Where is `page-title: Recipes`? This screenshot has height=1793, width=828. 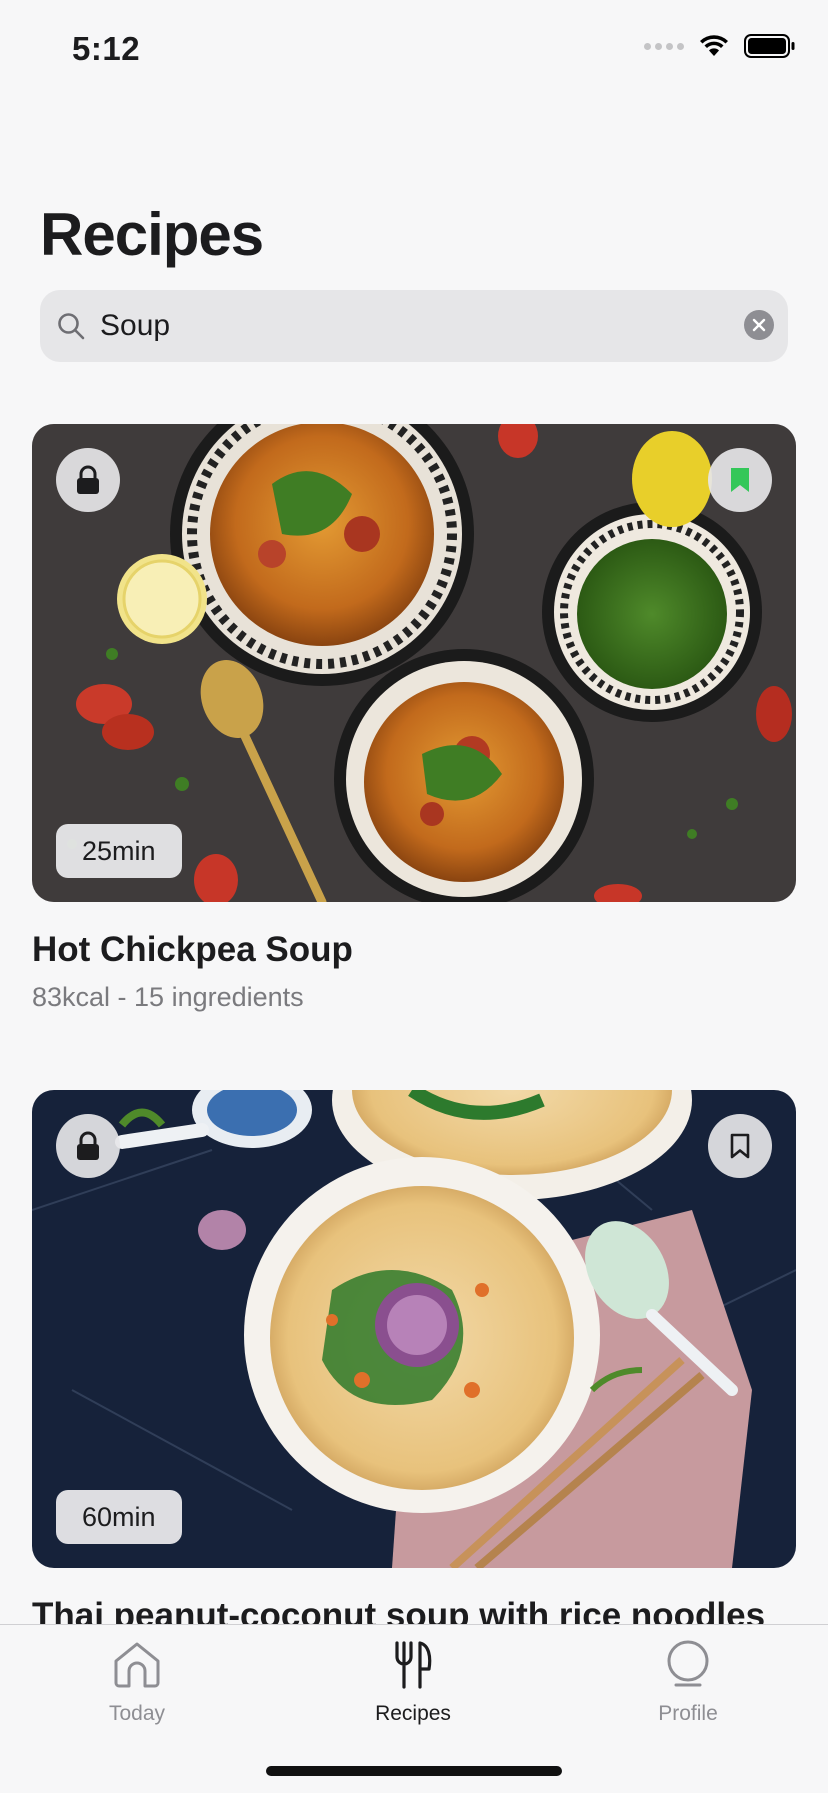
page-title: Recipes is located at coordinates (152, 234).